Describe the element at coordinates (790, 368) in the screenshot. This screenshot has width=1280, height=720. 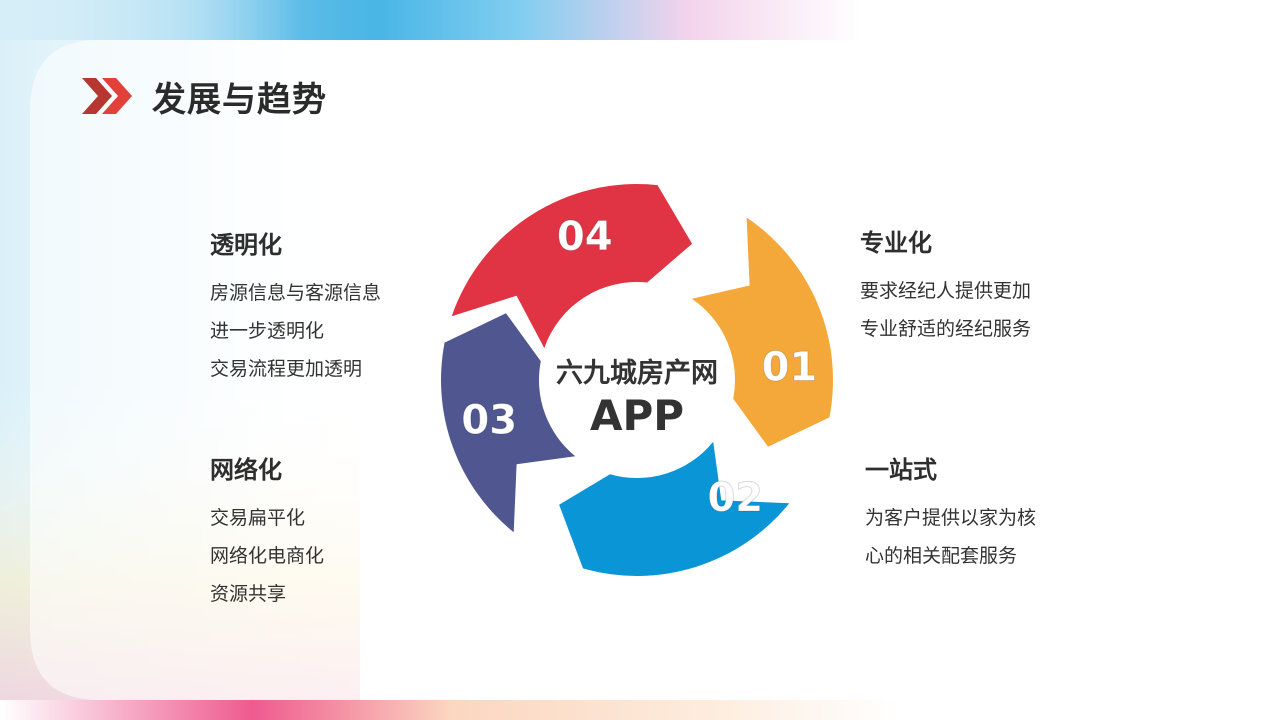
I see `segment-number-01: 01` at that location.